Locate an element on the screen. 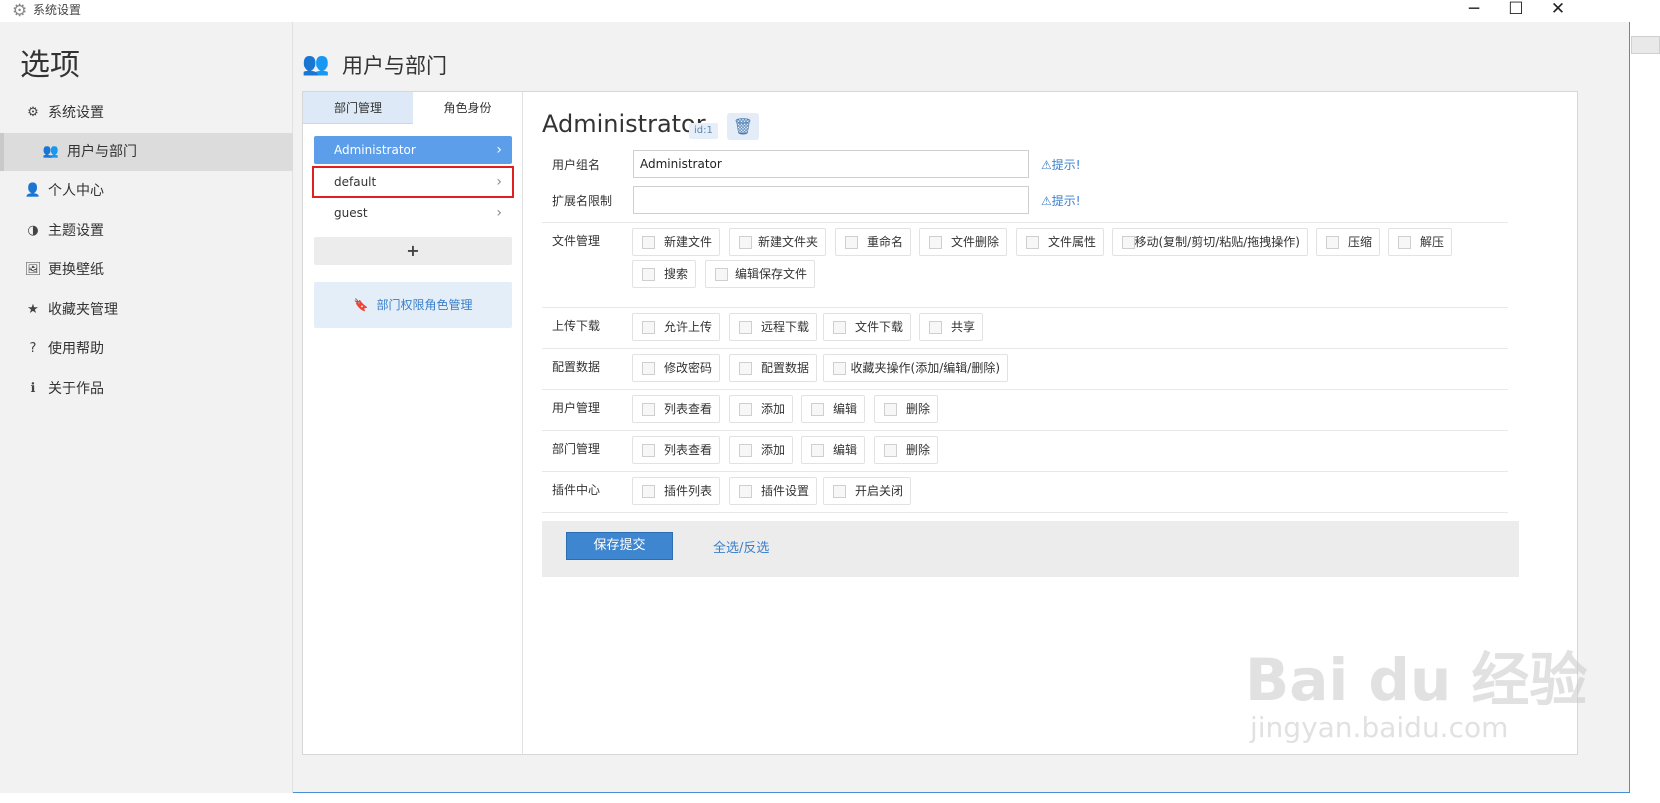  permission-checkbox: 远程下载 is located at coordinates (773, 327).